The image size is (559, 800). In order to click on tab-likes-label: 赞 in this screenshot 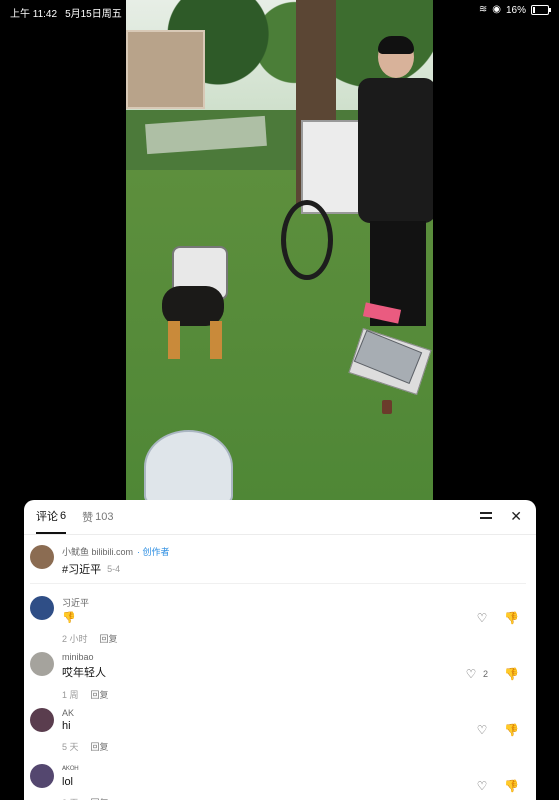, I will do `click(88, 518)`.